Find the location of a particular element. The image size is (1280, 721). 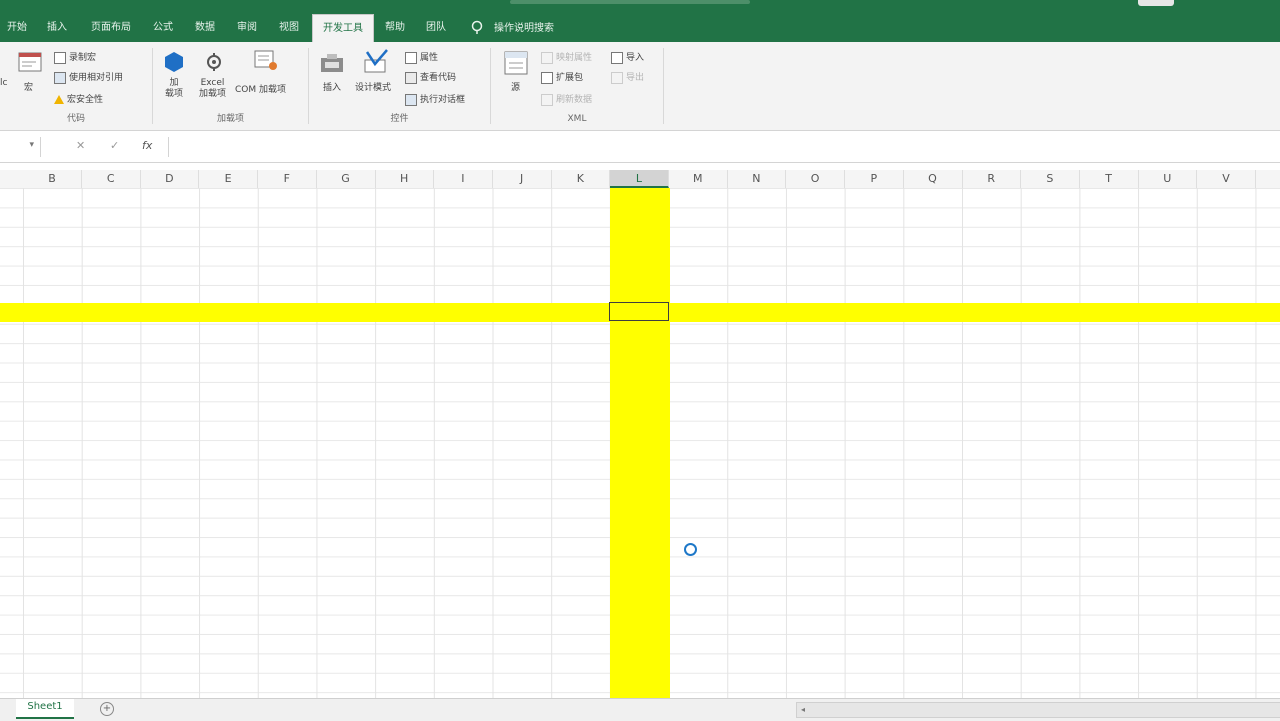

run-dialog-icon is located at coordinates (411, 99).